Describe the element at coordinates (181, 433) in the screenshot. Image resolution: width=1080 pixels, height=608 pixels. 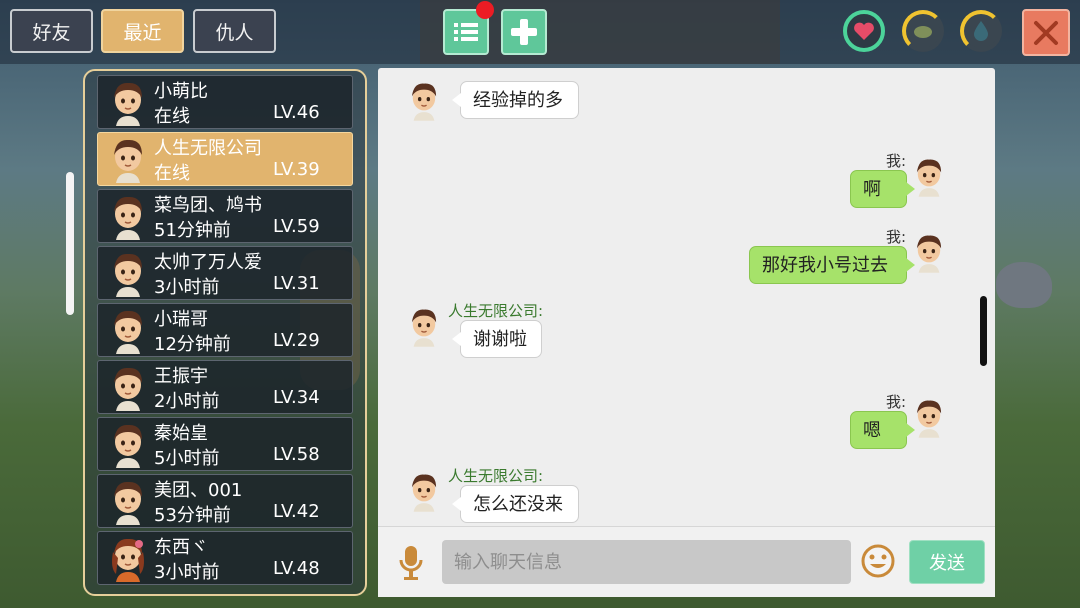
I see `friend-name: 秦始皇` at that location.